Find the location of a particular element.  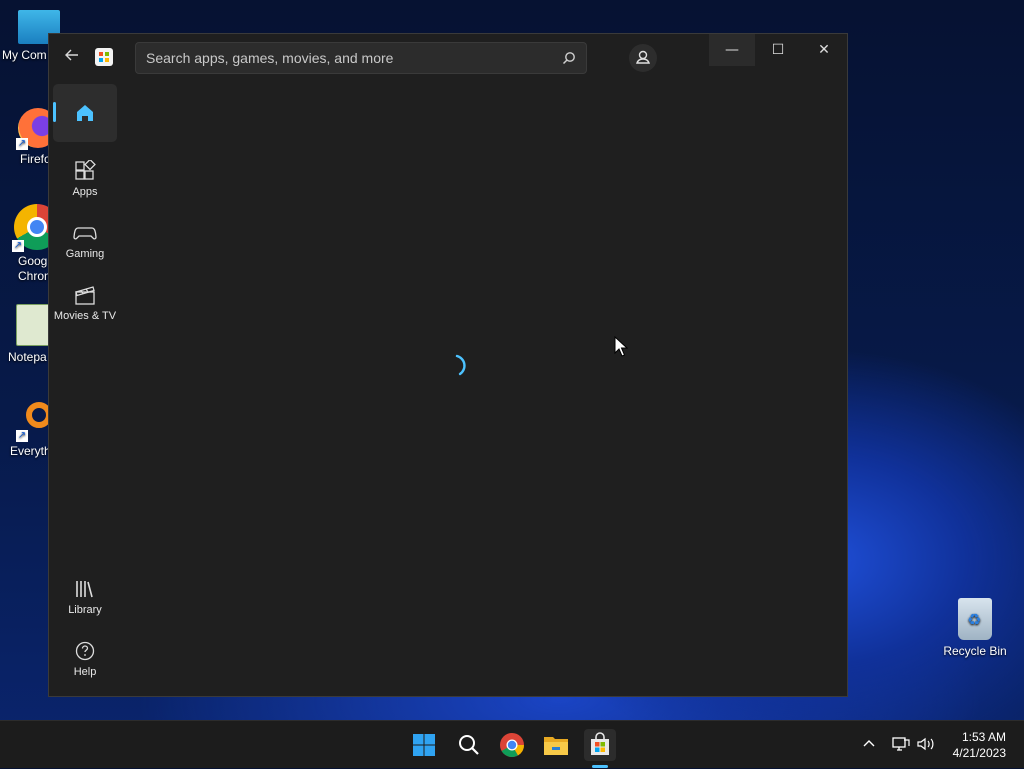

maximize-button: ☐ is located at coordinates (778, 50).